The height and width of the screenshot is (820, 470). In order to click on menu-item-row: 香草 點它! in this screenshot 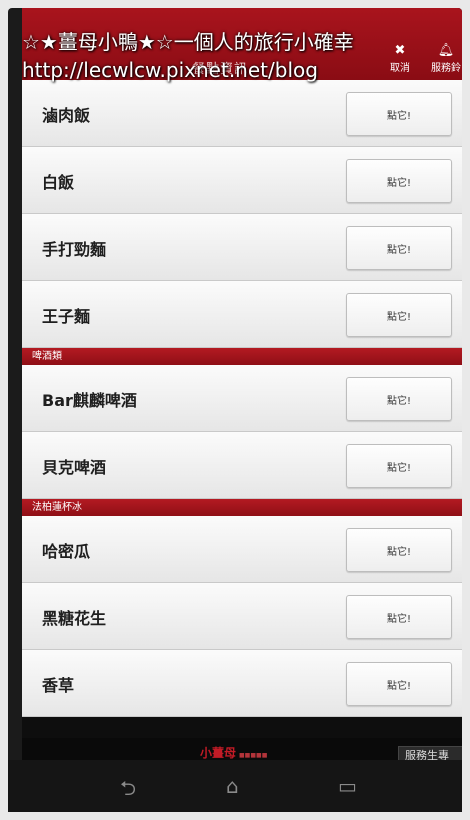, I will do `click(242, 683)`.